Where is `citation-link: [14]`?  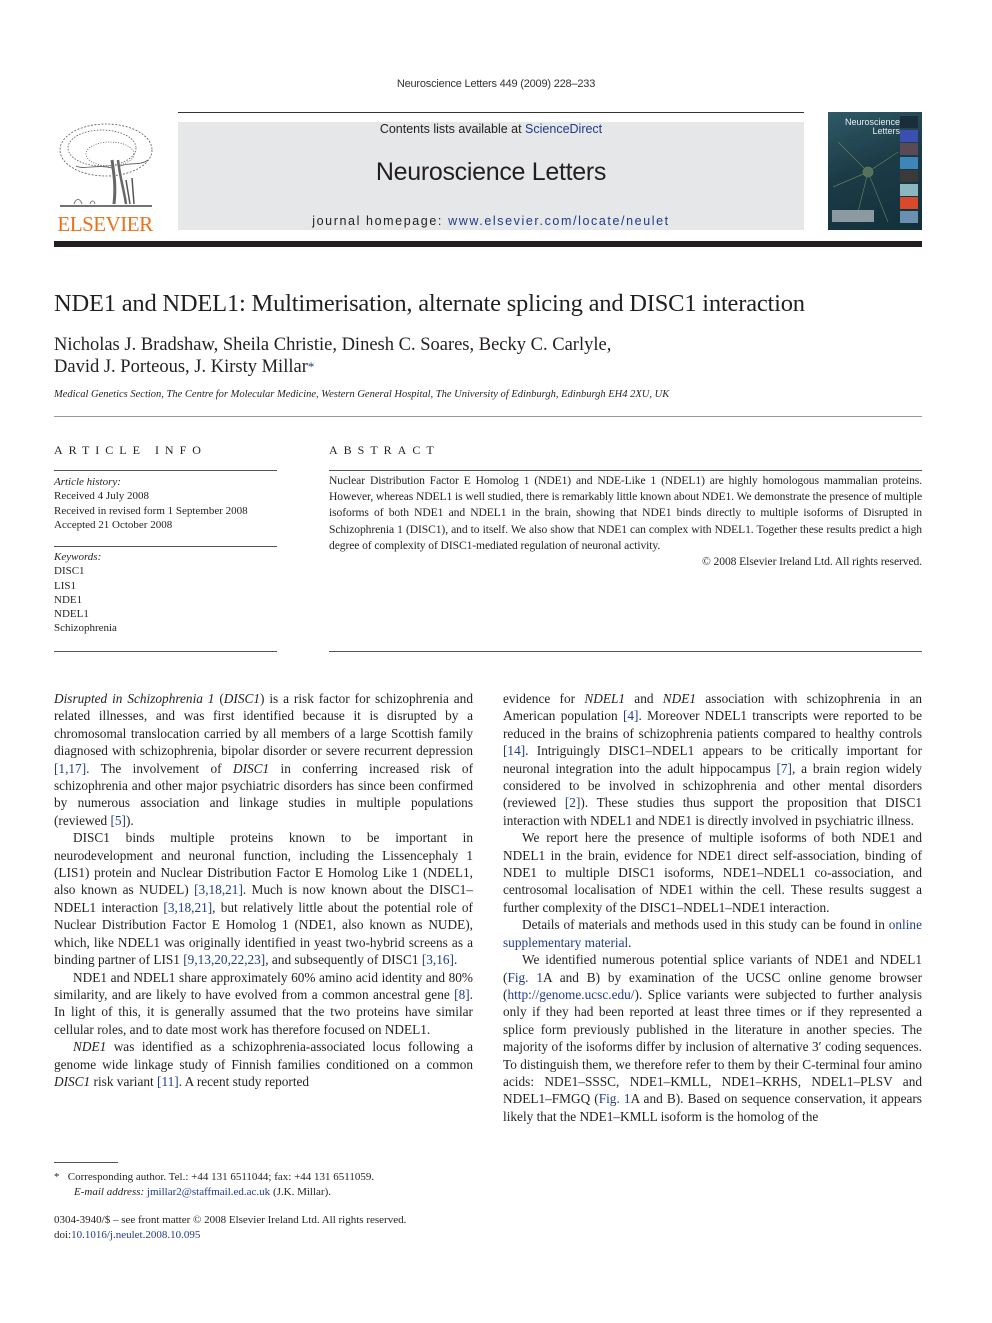 citation-link: [14] is located at coordinates (514, 750).